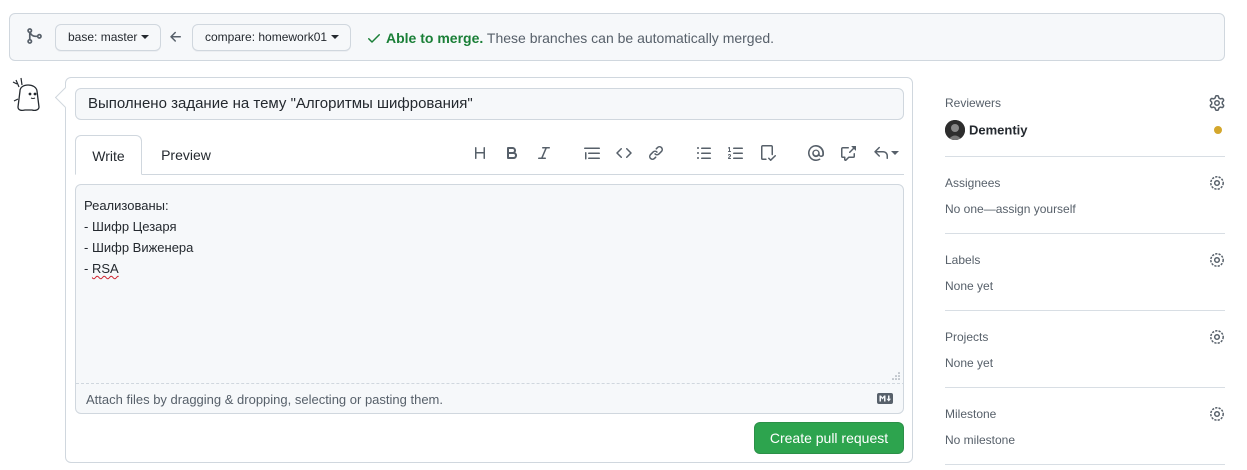  What do you see at coordinates (139, 247) in the screenshot?
I see `body-line: - Шифр Виженера` at bounding box center [139, 247].